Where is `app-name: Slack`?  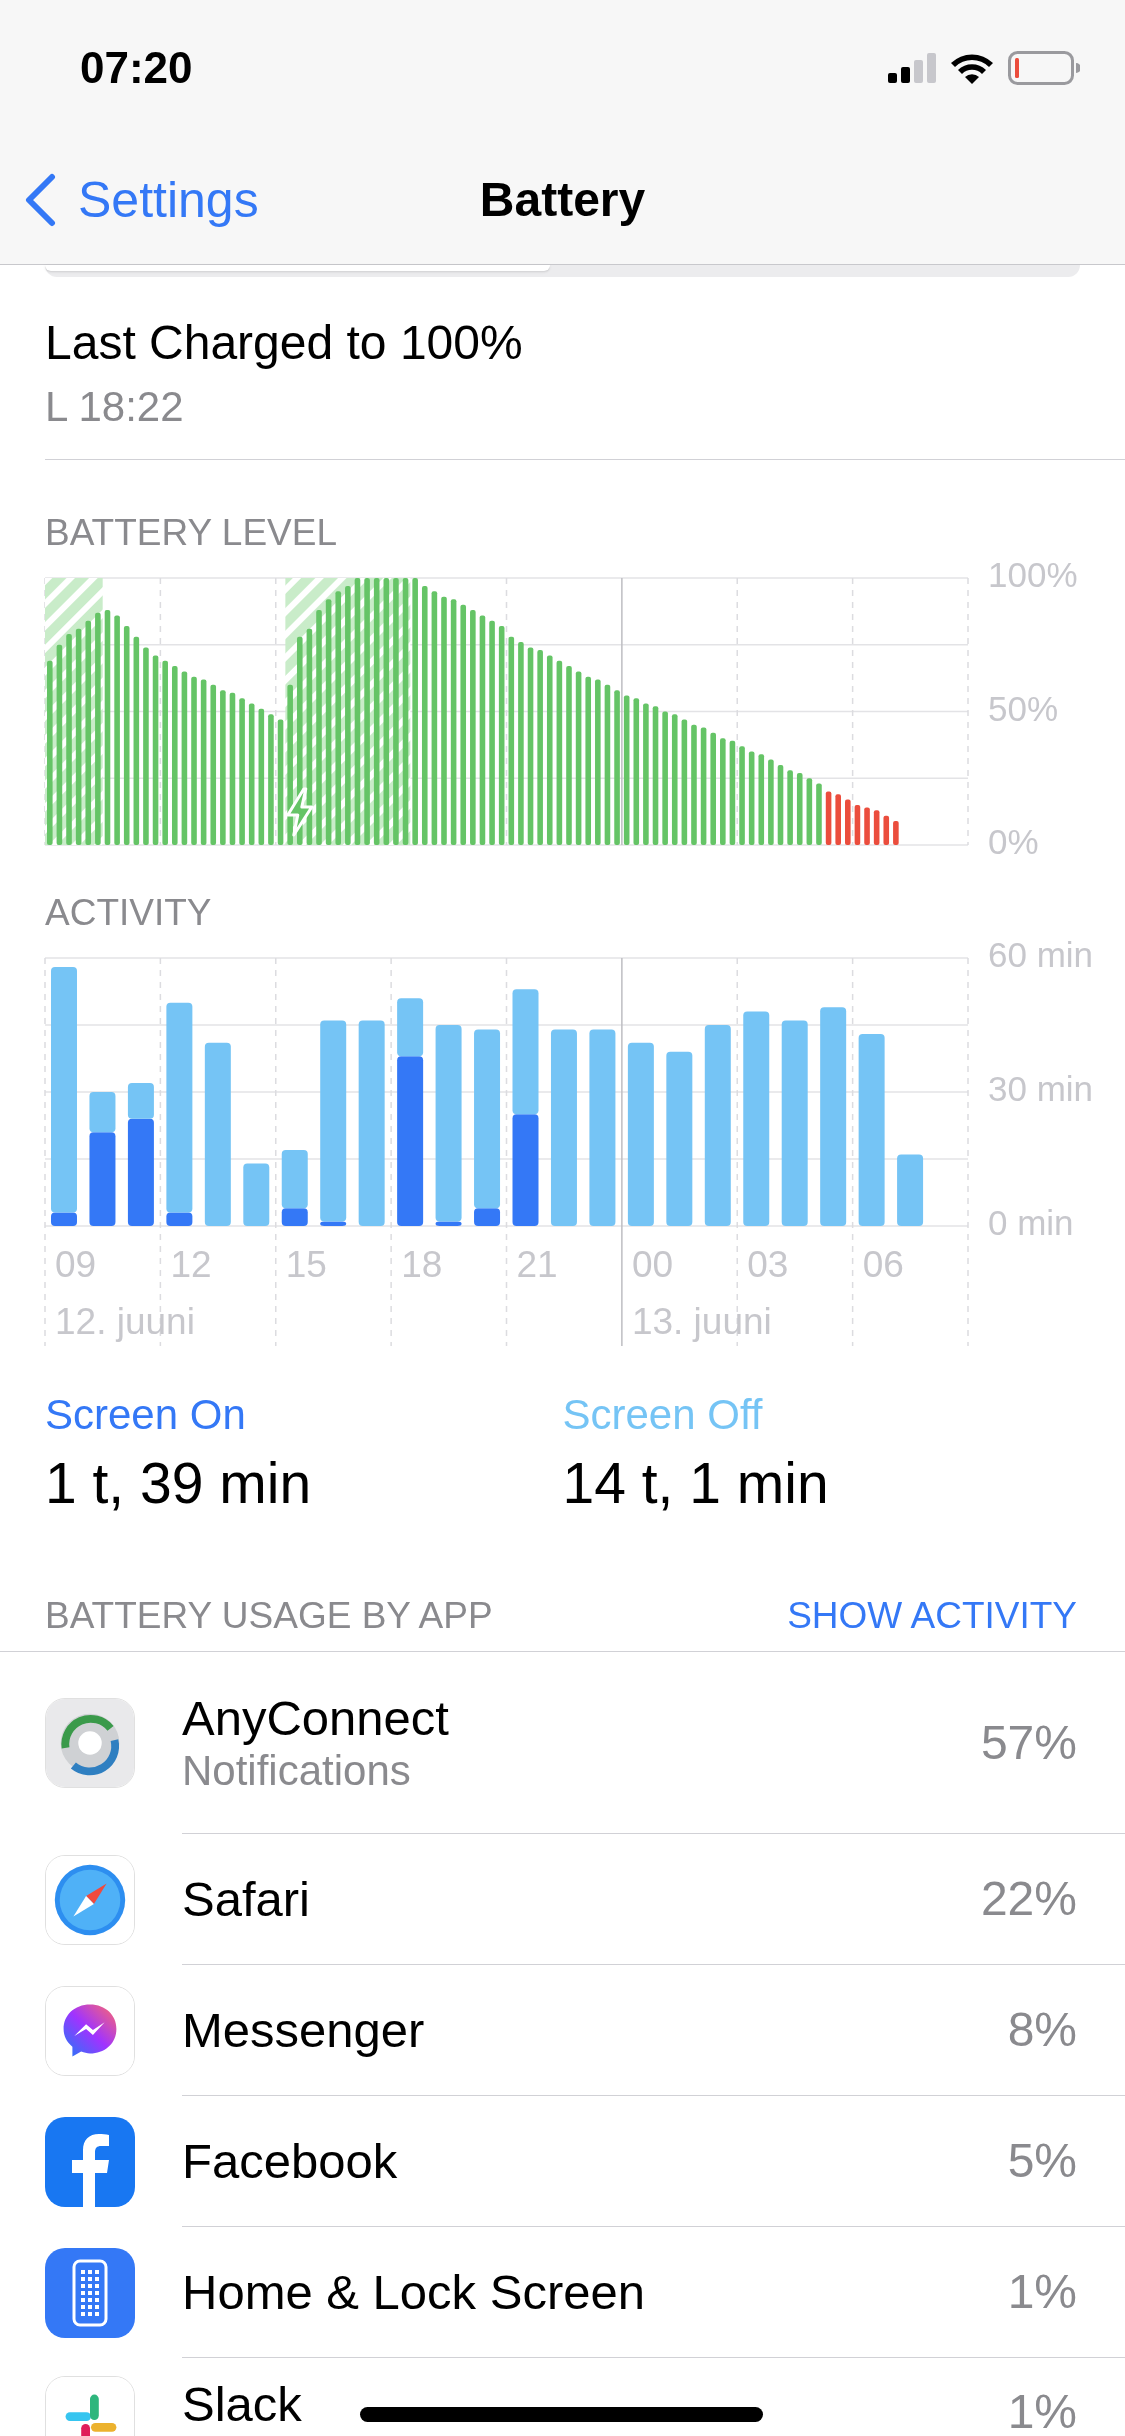 app-name: Slack is located at coordinates (242, 2404).